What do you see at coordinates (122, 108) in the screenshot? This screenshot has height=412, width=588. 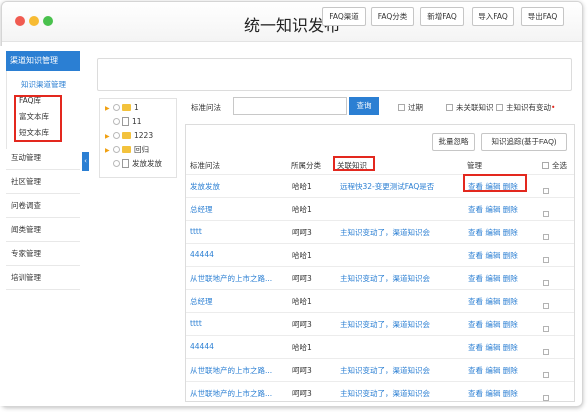 I see `tree-node: ▶ 1` at bounding box center [122, 108].